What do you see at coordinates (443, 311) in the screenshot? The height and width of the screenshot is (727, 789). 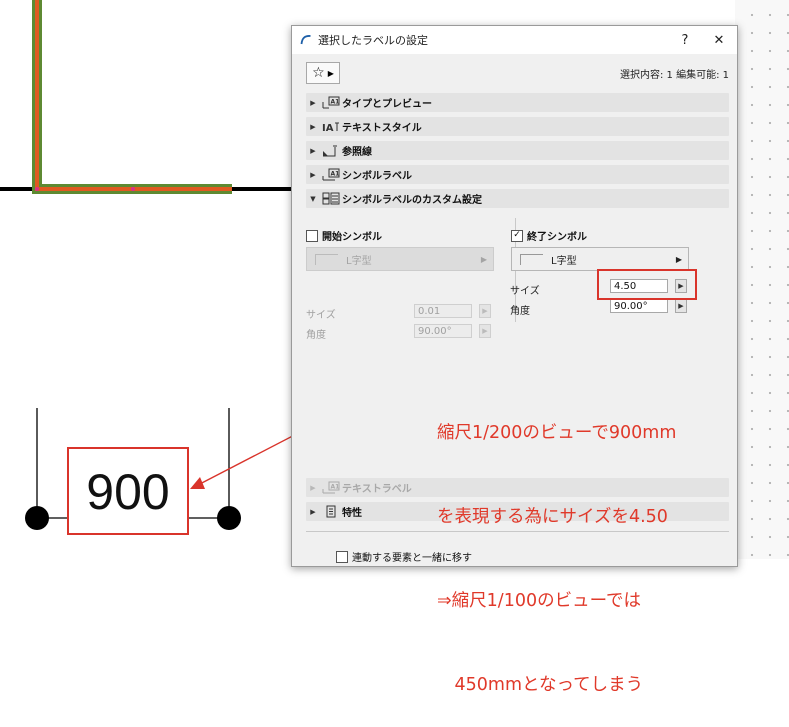 I see `start-size-input: 0.01` at bounding box center [443, 311].